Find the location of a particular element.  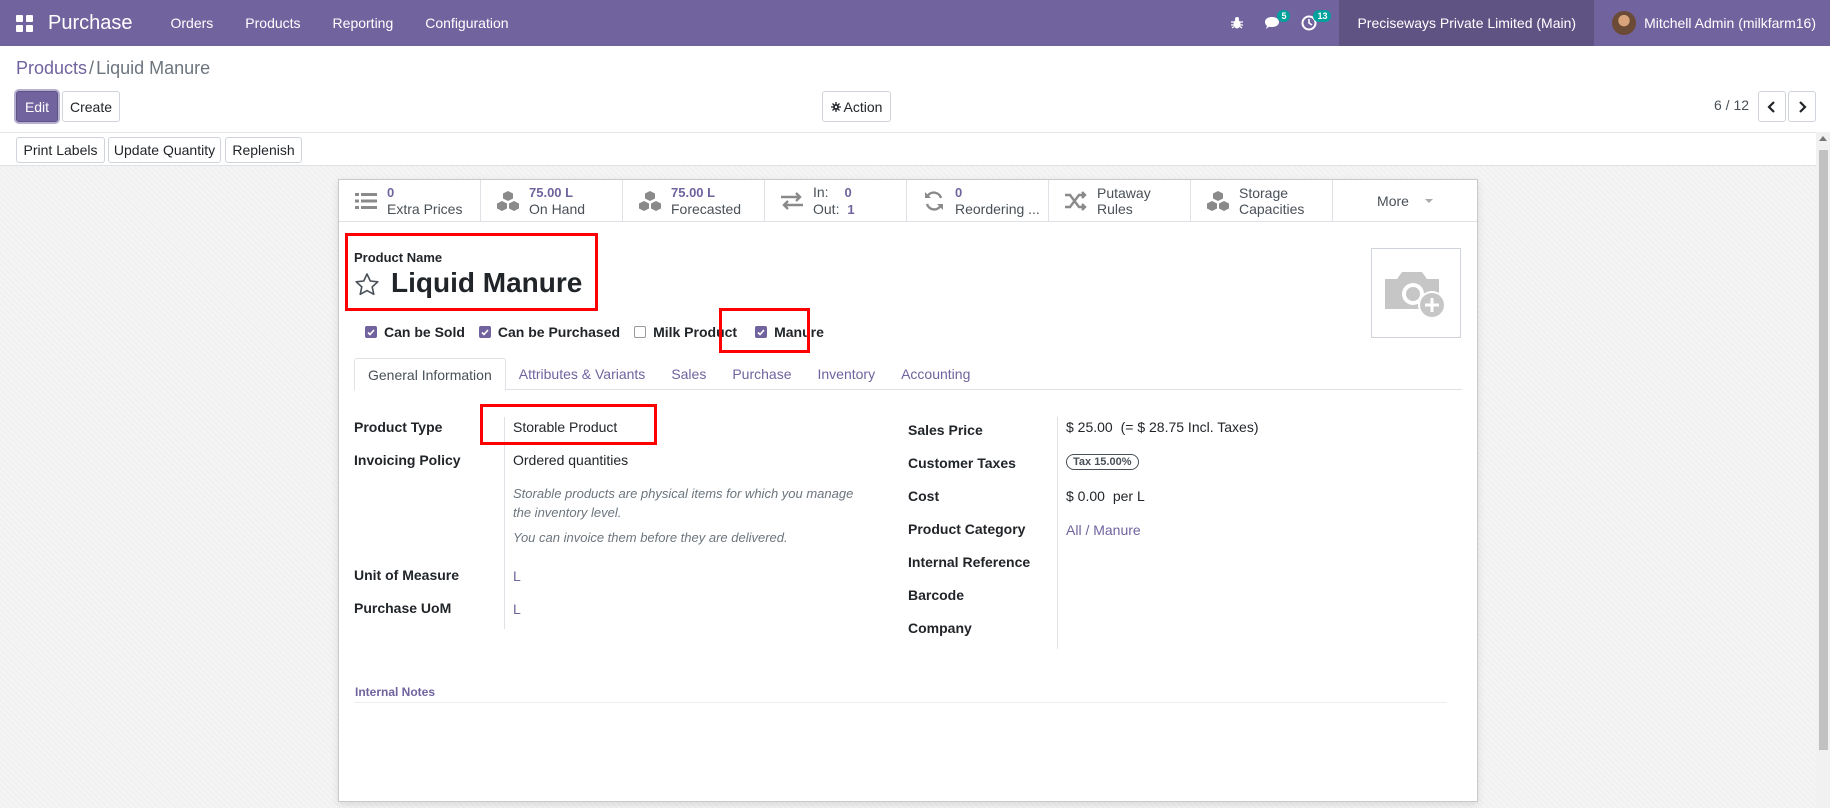

internal-notes-field is located at coordinates (900, 702).